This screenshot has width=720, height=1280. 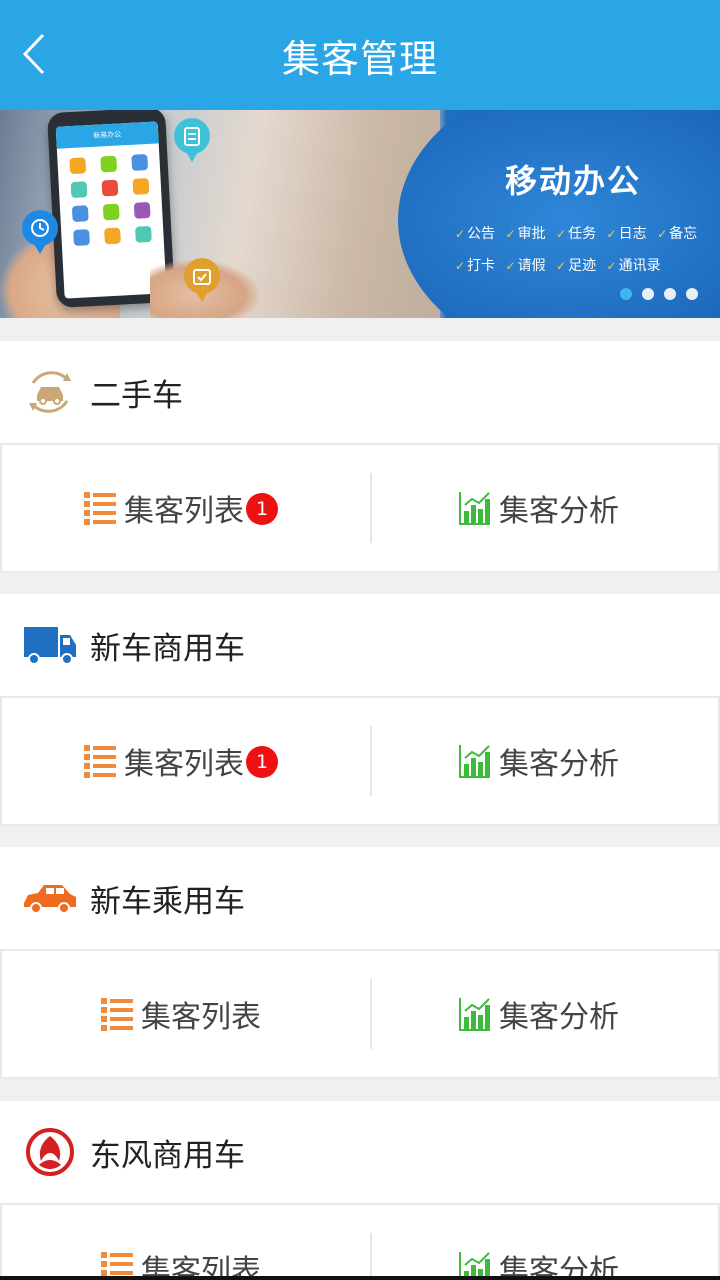 I want to click on banner-tag: 公告, so click(x=475, y=234).